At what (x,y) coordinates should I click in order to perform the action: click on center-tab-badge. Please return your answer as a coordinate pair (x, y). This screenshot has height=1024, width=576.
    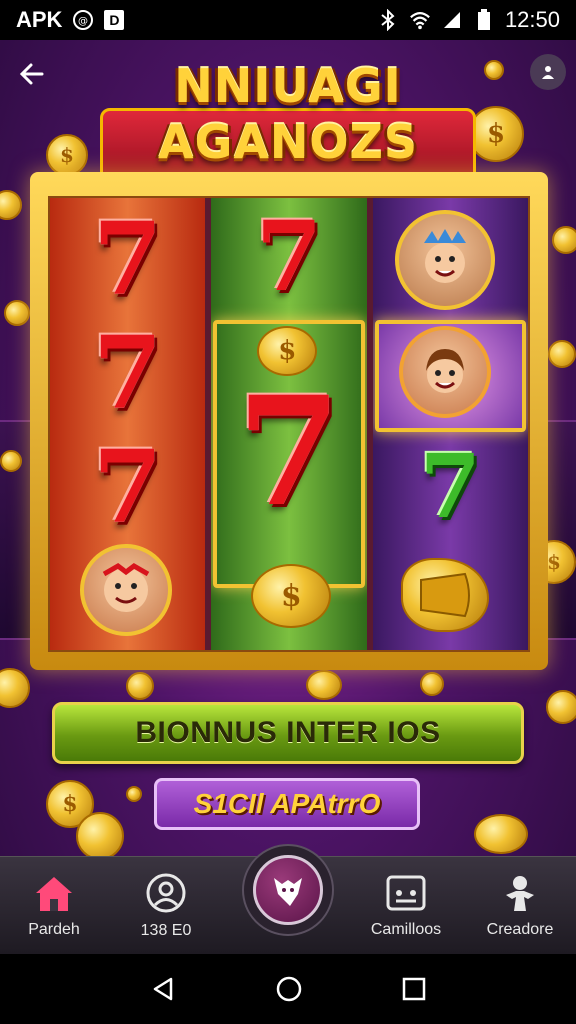
    Looking at the image, I should click on (288, 890).